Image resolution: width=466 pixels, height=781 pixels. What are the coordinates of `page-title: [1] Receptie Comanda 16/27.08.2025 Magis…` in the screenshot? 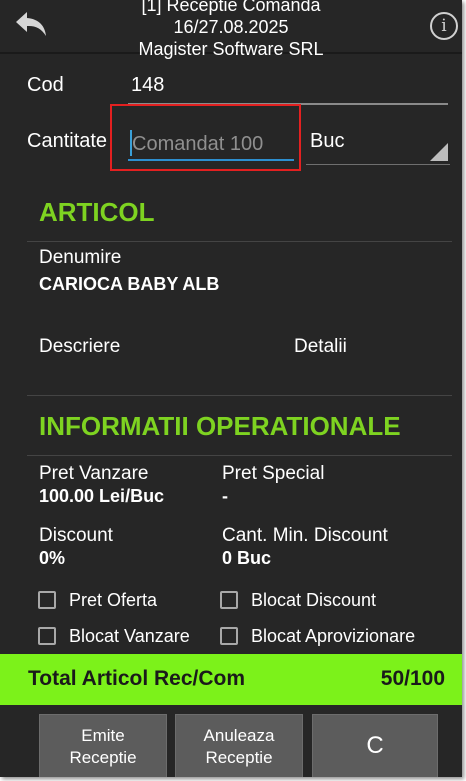 It's located at (231, 30).